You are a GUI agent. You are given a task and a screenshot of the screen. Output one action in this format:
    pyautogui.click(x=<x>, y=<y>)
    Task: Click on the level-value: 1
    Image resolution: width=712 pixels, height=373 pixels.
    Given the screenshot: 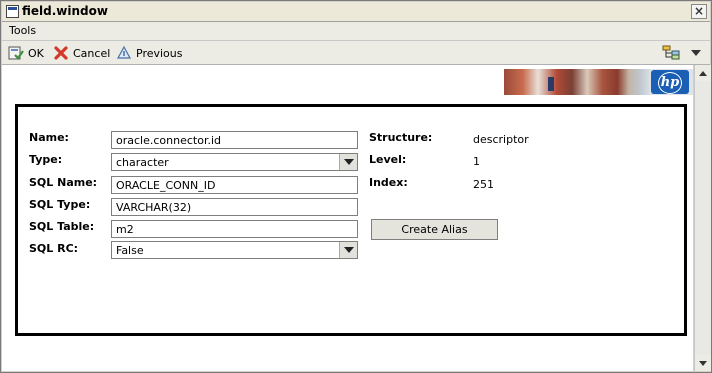 What is the action you would take?
    pyautogui.click(x=476, y=161)
    